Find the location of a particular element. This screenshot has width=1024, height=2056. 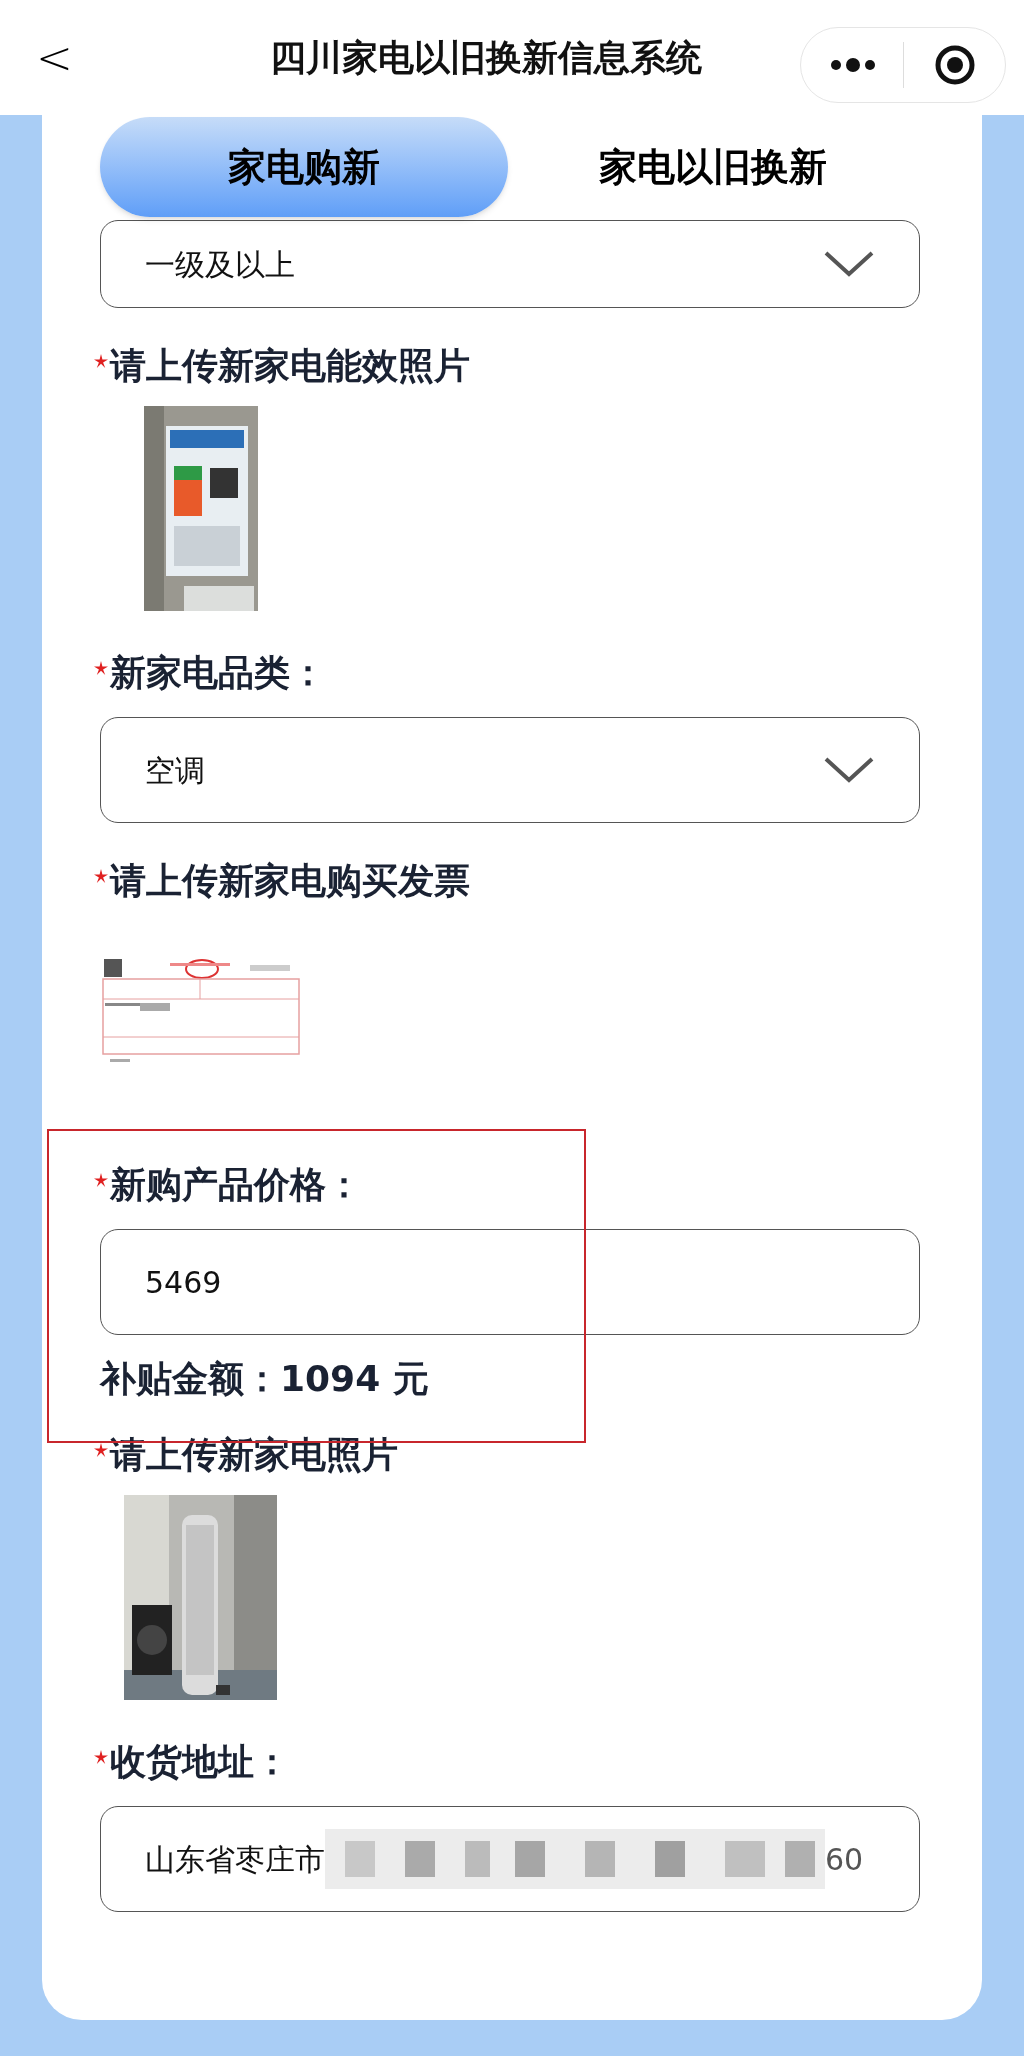

tab: 家电以旧换新 is located at coordinates (713, 167).